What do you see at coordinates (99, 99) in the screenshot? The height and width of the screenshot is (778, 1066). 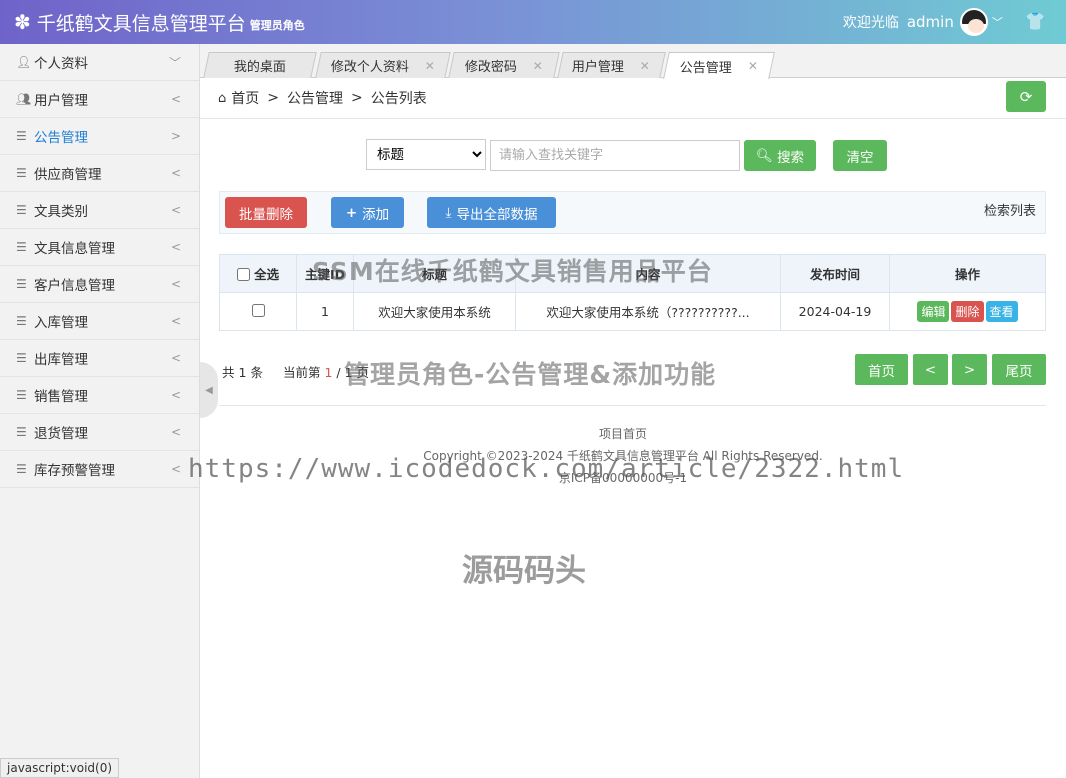 I see `sidebar-item: 👥︎ 用户管理 <` at bounding box center [99, 99].